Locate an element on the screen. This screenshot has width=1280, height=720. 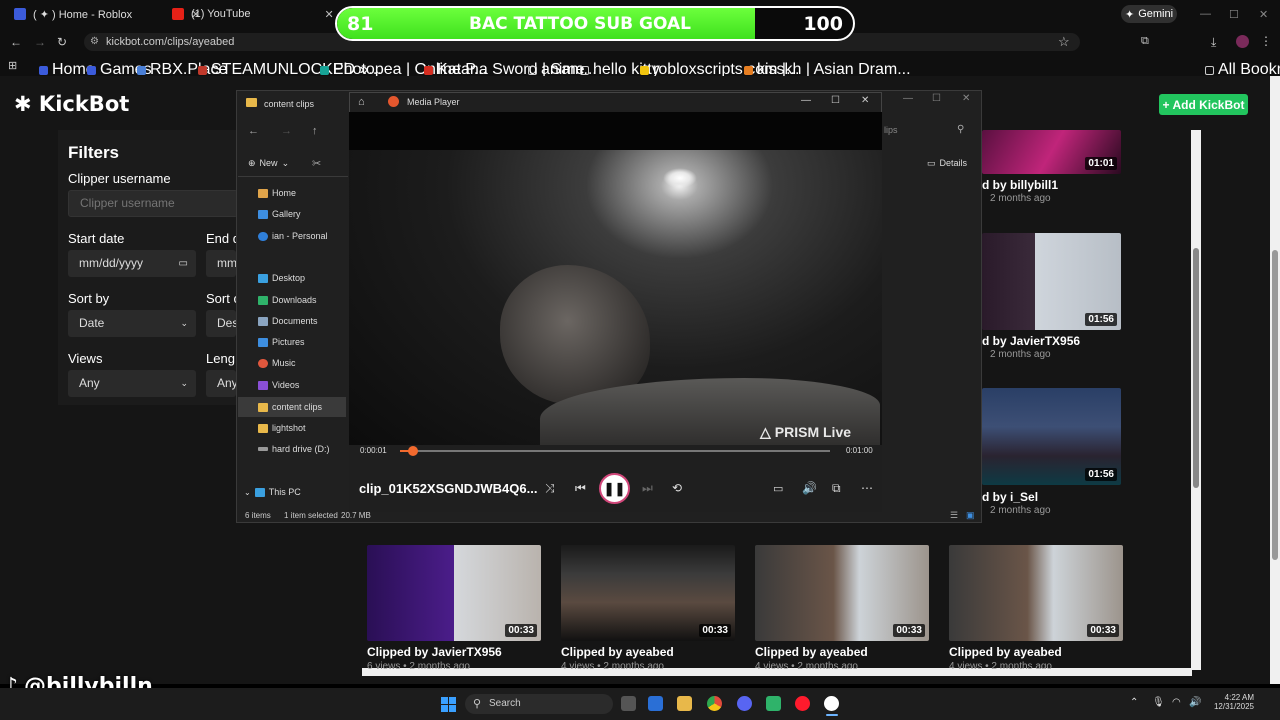
captions-icon: ▭ is located at coordinates (778, 488).